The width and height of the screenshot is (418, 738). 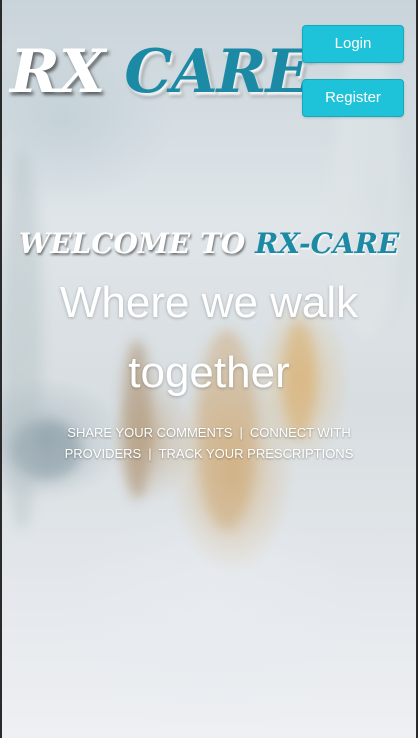 What do you see at coordinates (209, 337) in the screenshot?
I see `hero-tagline: Where we walk together` at bounding box center [209, 337].